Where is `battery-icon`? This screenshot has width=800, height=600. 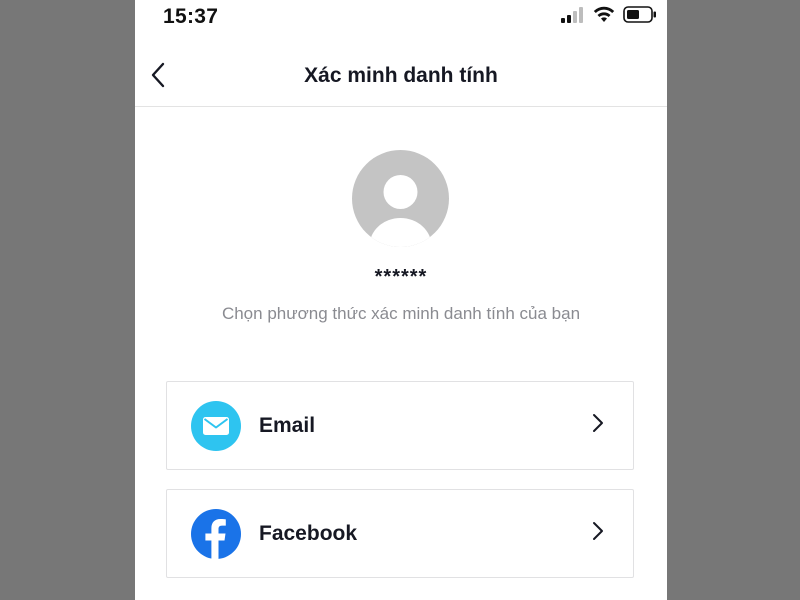
battery-icon is located at coordinates (640, 17).